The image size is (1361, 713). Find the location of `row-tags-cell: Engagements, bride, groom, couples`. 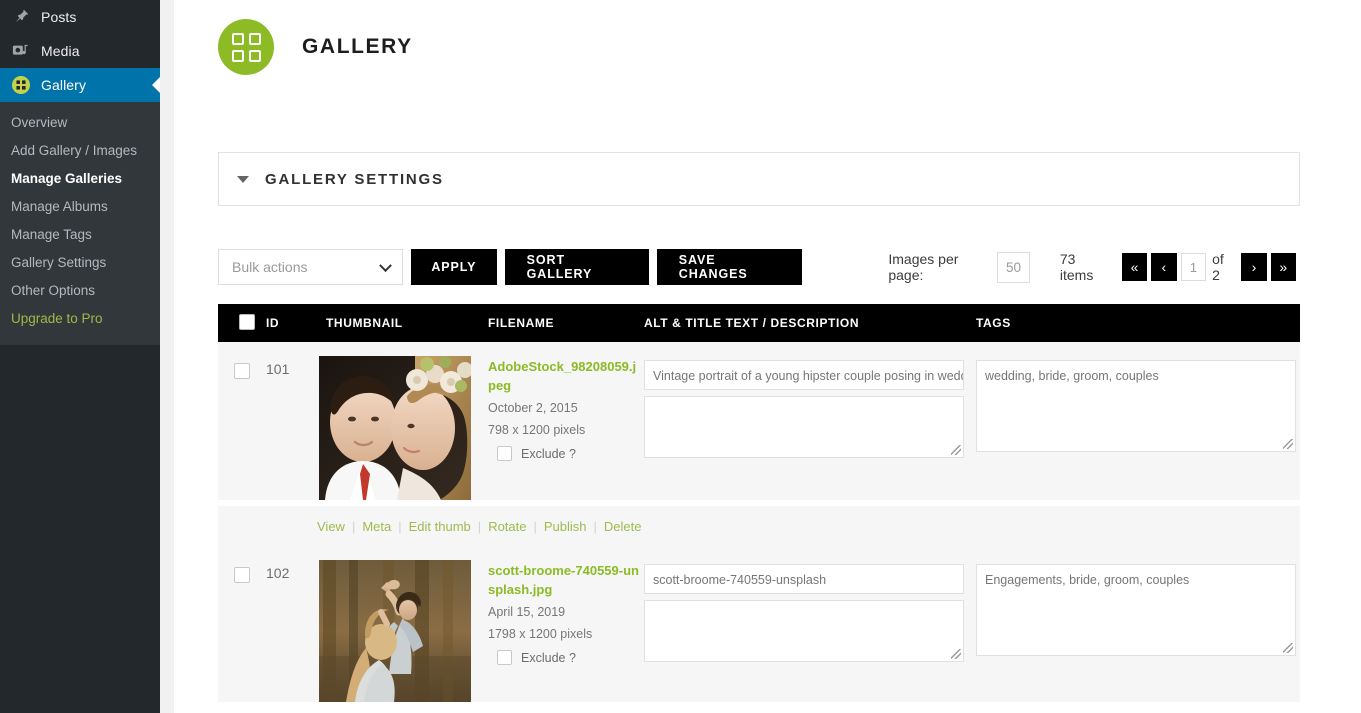

row-tags-cell: Engagements, bride, groom, couples is located at coordinates (1136, 631).